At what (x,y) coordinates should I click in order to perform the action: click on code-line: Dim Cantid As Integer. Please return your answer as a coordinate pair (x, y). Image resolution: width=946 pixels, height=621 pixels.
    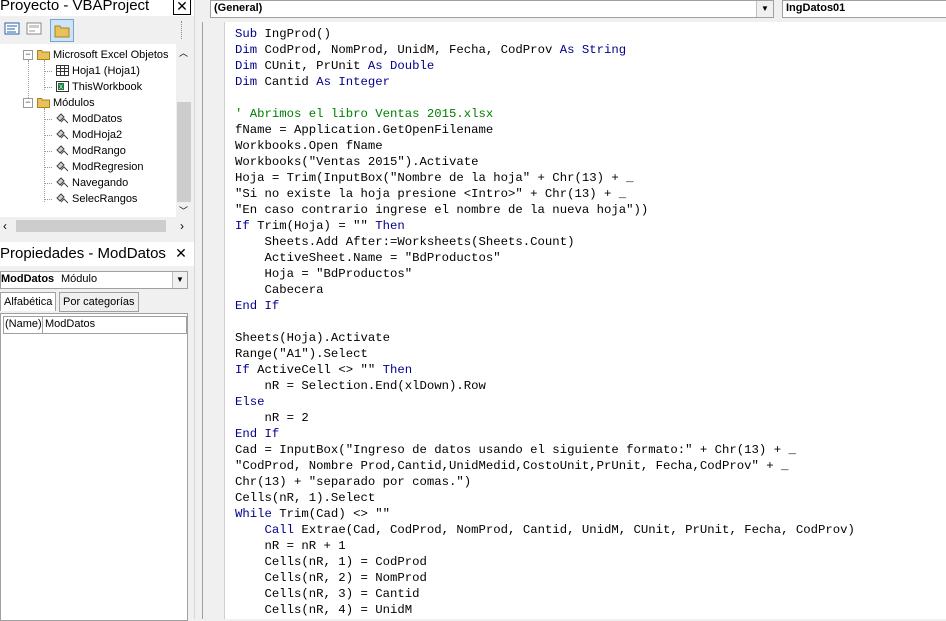
    Looking at the image, I should click on (590, 82).